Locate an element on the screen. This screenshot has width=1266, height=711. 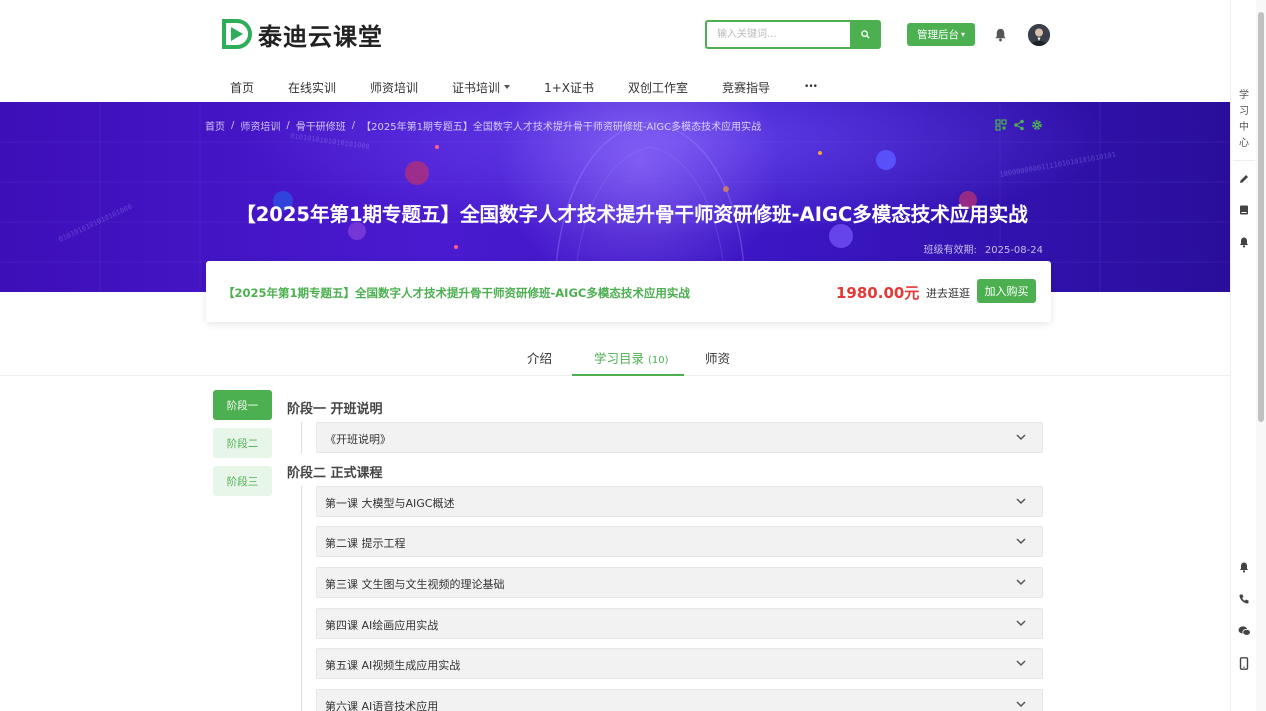
tab-count-badge: (10) is located at coordinates (658, 360).